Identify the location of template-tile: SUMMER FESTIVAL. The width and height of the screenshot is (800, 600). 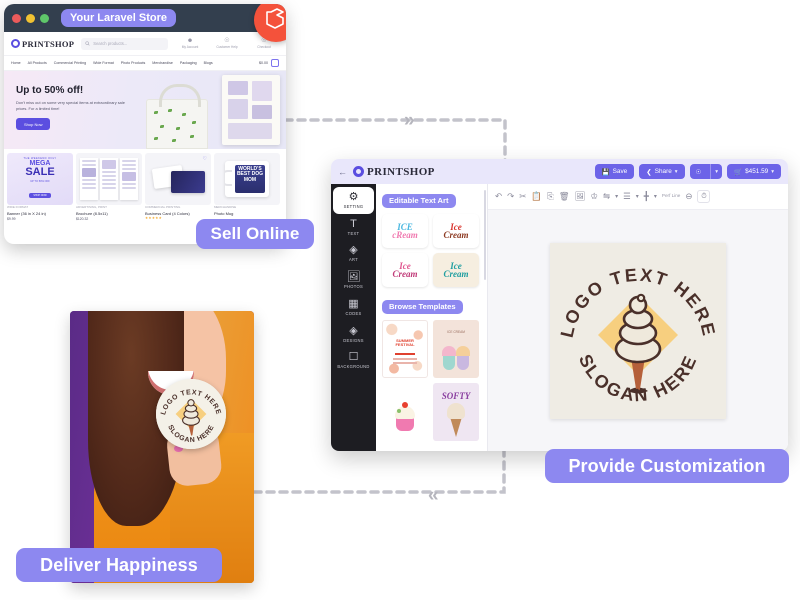
(405, 349).